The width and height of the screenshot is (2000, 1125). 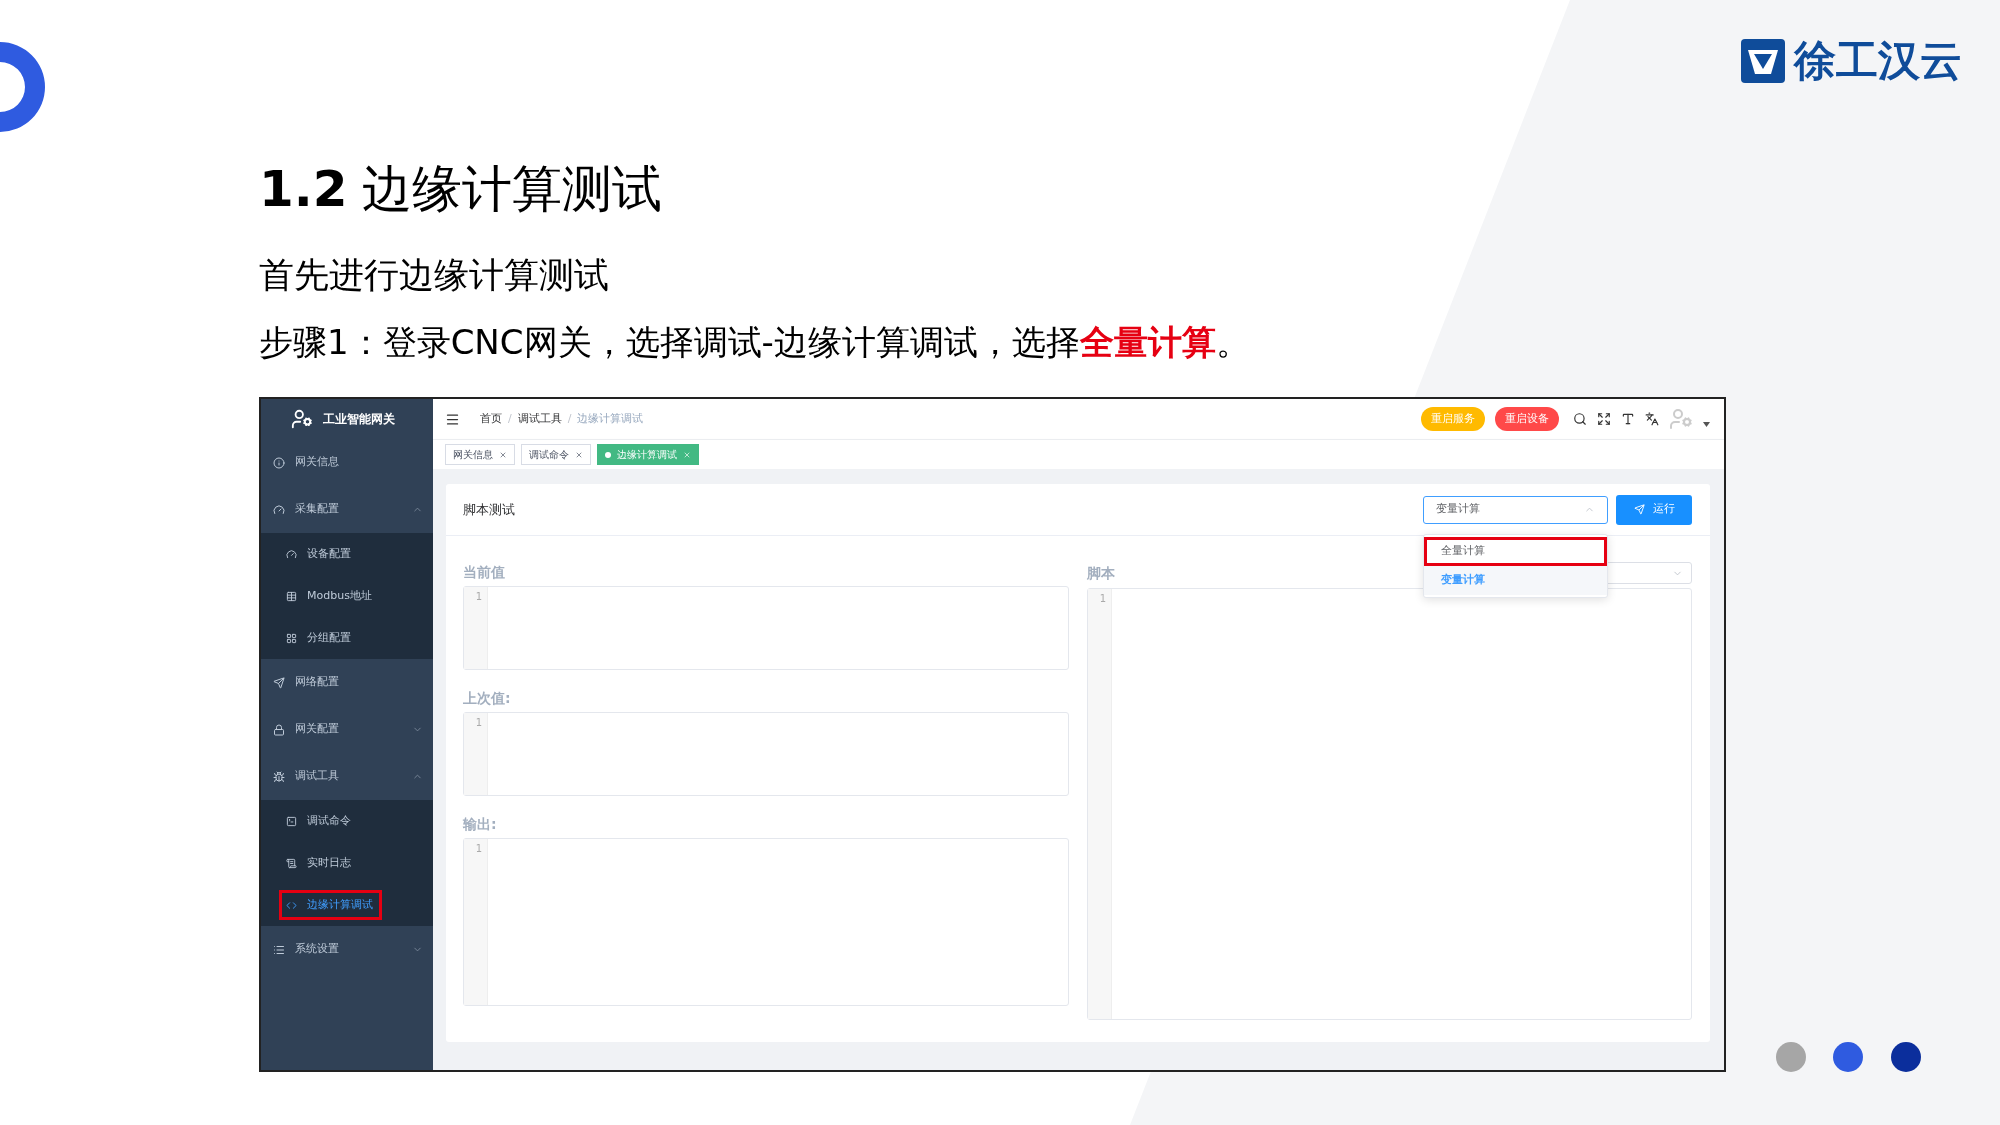 What do you see at coordinates (511, 189) in the screenshot?
I see `slide-title: 边缘计算测试` at bounding box center [511, 189].